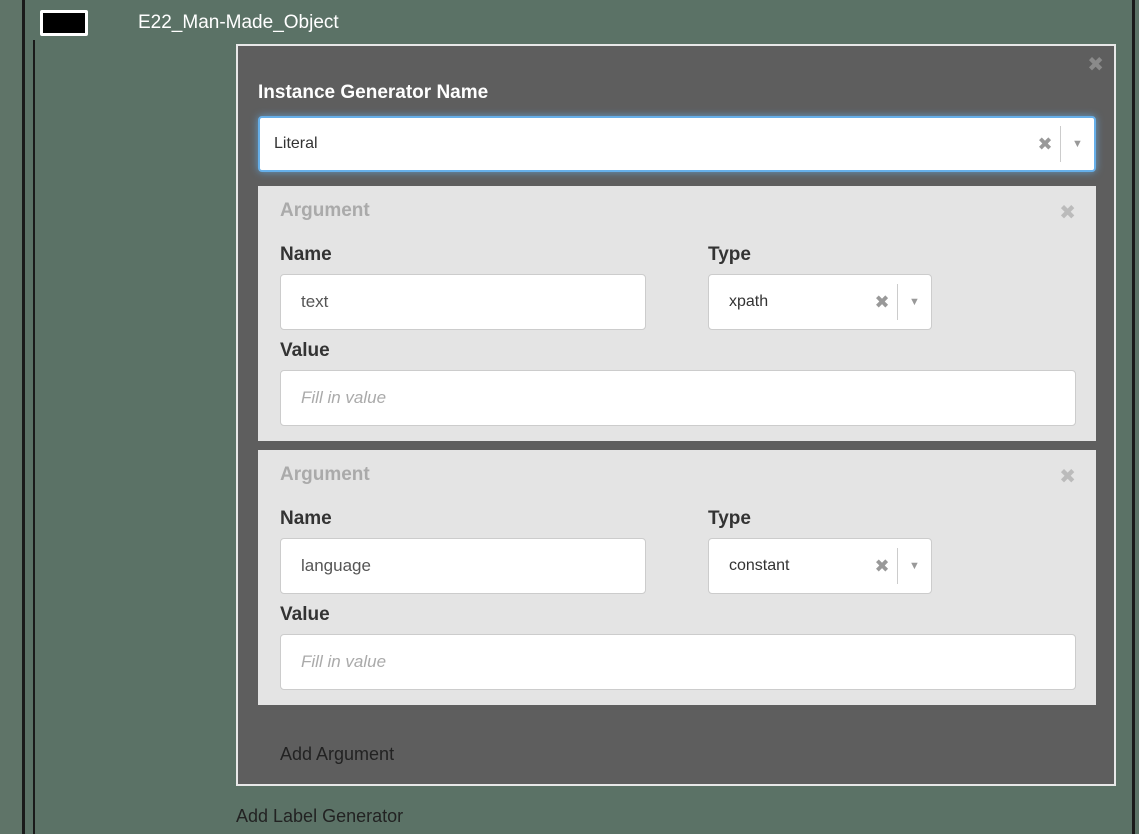 The height and width of the screenshot is (834, 1139). Describe the element at coordinates (749, 301) in the screenshot. I see `argument-type-value: xpath` at that location.